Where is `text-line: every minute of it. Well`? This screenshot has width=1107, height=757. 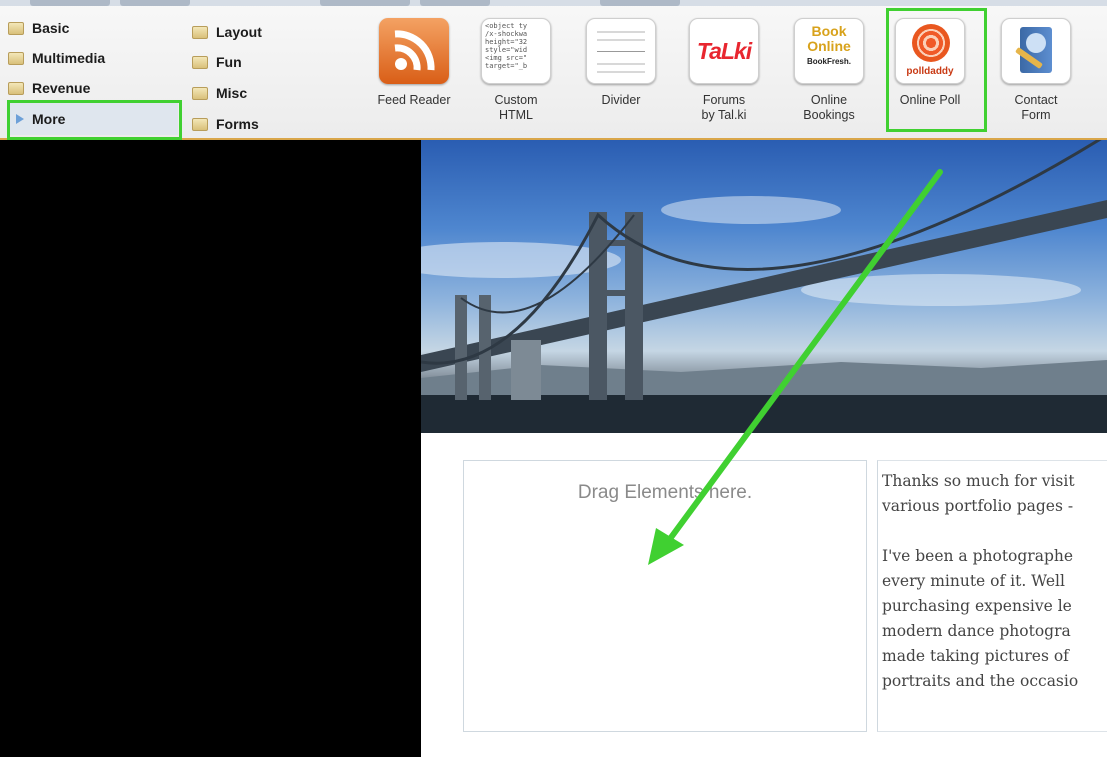
text-line: every minute of it. Well is located at coordinates (973, 581).